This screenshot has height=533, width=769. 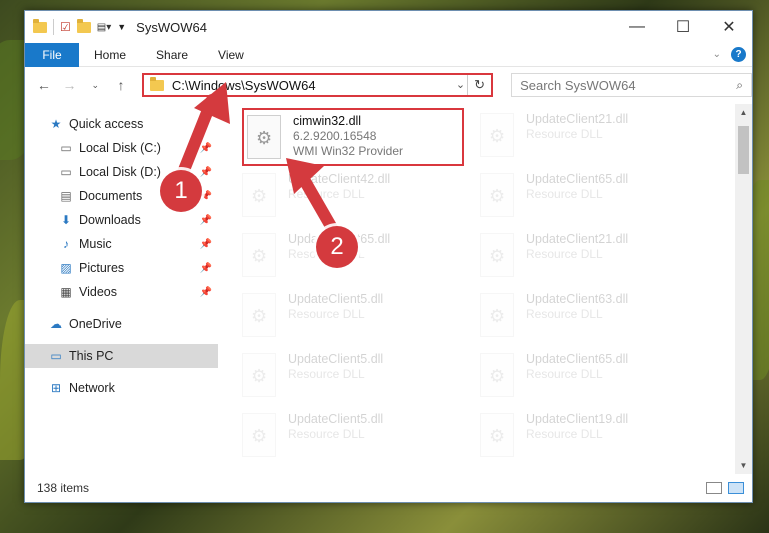 What do you see at coordinates (56, 356) in the screenshot?
I see `computer-icon: ▭` at bounding box center [56, 356].